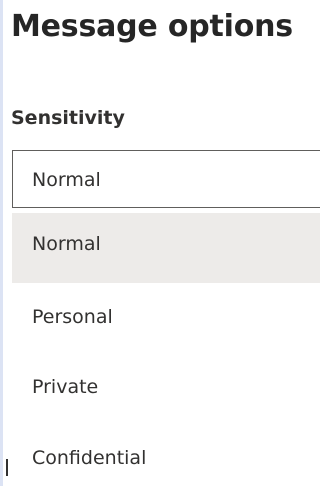  Describe the element at coordinates (166, 248) in the screenshot. I see `option-normal: Normal` at that location.